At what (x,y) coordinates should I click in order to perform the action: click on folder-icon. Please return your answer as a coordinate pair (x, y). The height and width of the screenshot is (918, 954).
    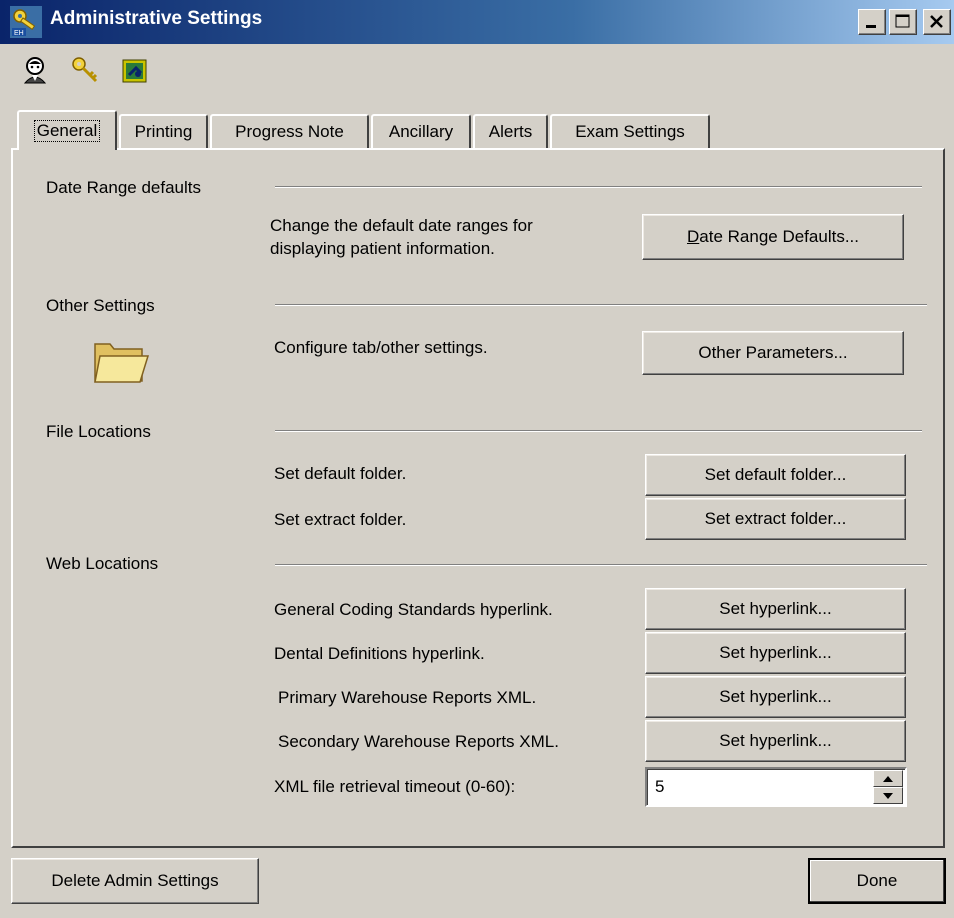
    Looking at the image, I should click on (122, 363).